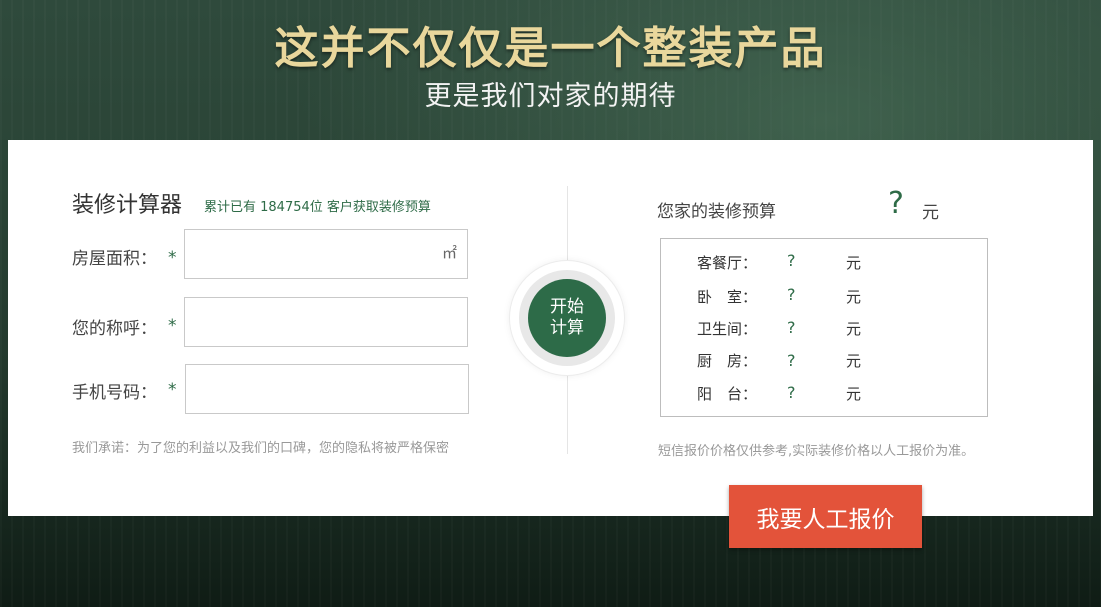 This screenshot has height=607, width=1101. What do you see at coordinates (567, 307) in the screenshot?
I see `calculate-button-line1: 开始` at bounding box center [567, 307].